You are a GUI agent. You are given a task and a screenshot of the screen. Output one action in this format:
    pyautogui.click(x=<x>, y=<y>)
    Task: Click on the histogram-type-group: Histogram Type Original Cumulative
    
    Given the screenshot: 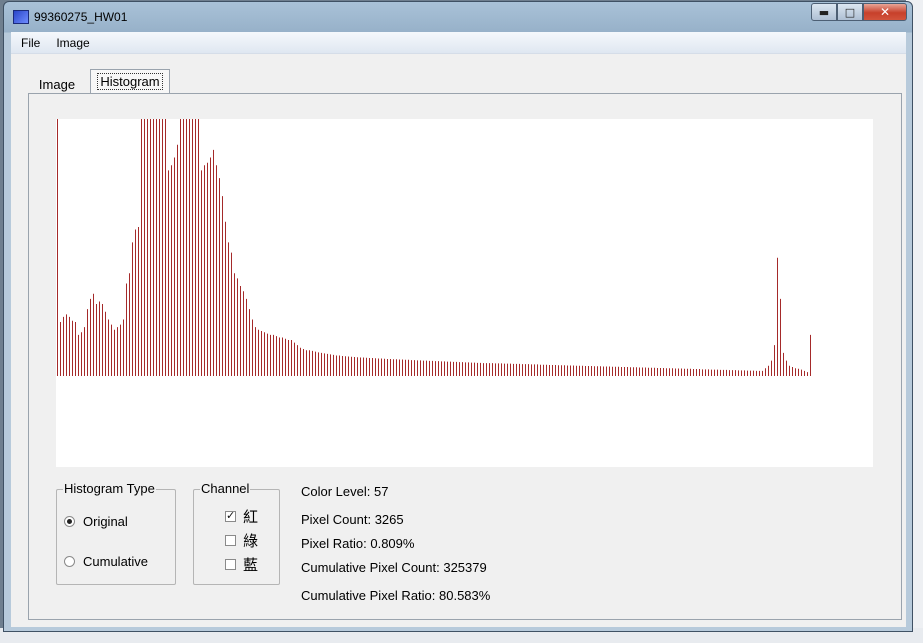 What is the action you would take?
    pyautogui.click(x=116, y=533)
    